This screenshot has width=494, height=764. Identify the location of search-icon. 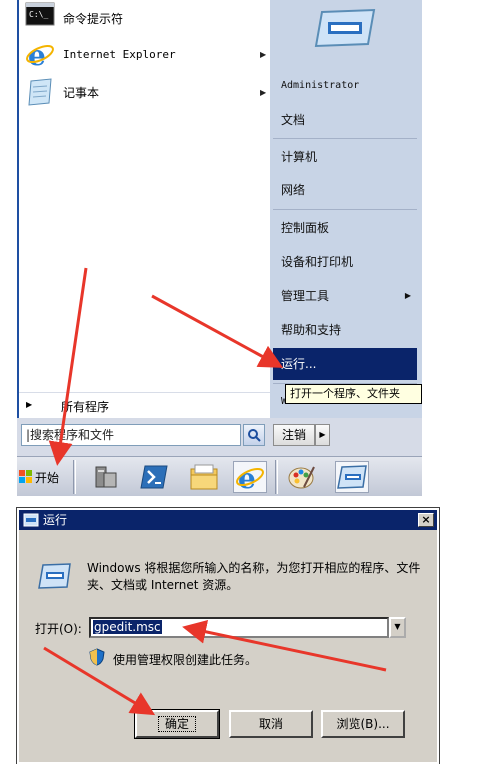
(254, 435).